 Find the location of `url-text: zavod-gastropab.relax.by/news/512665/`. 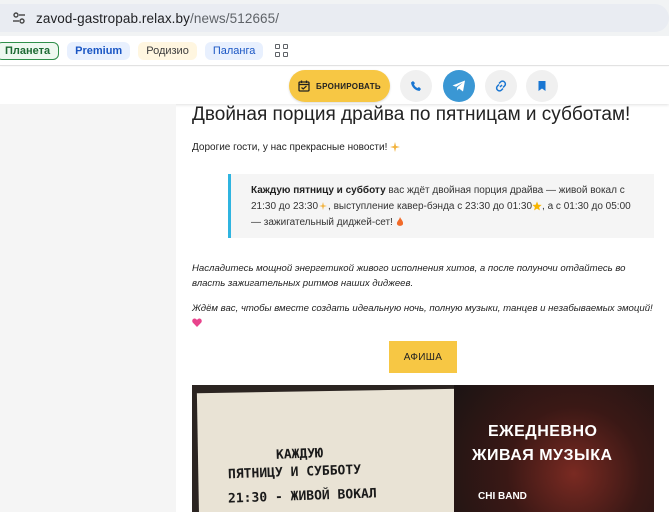

url-text: zavod-gastropab.relax.by/news/512665/ is located at coordinates (157, 18).